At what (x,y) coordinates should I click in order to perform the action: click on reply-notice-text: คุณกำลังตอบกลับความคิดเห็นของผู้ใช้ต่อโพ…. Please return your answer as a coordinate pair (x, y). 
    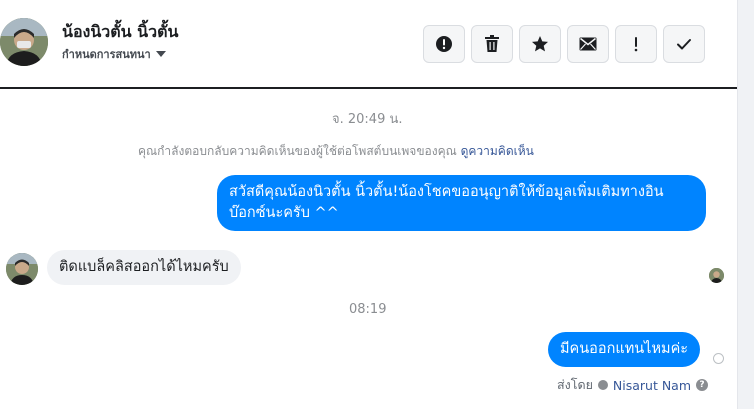
    Looking at the image, I should click on (297, 151).